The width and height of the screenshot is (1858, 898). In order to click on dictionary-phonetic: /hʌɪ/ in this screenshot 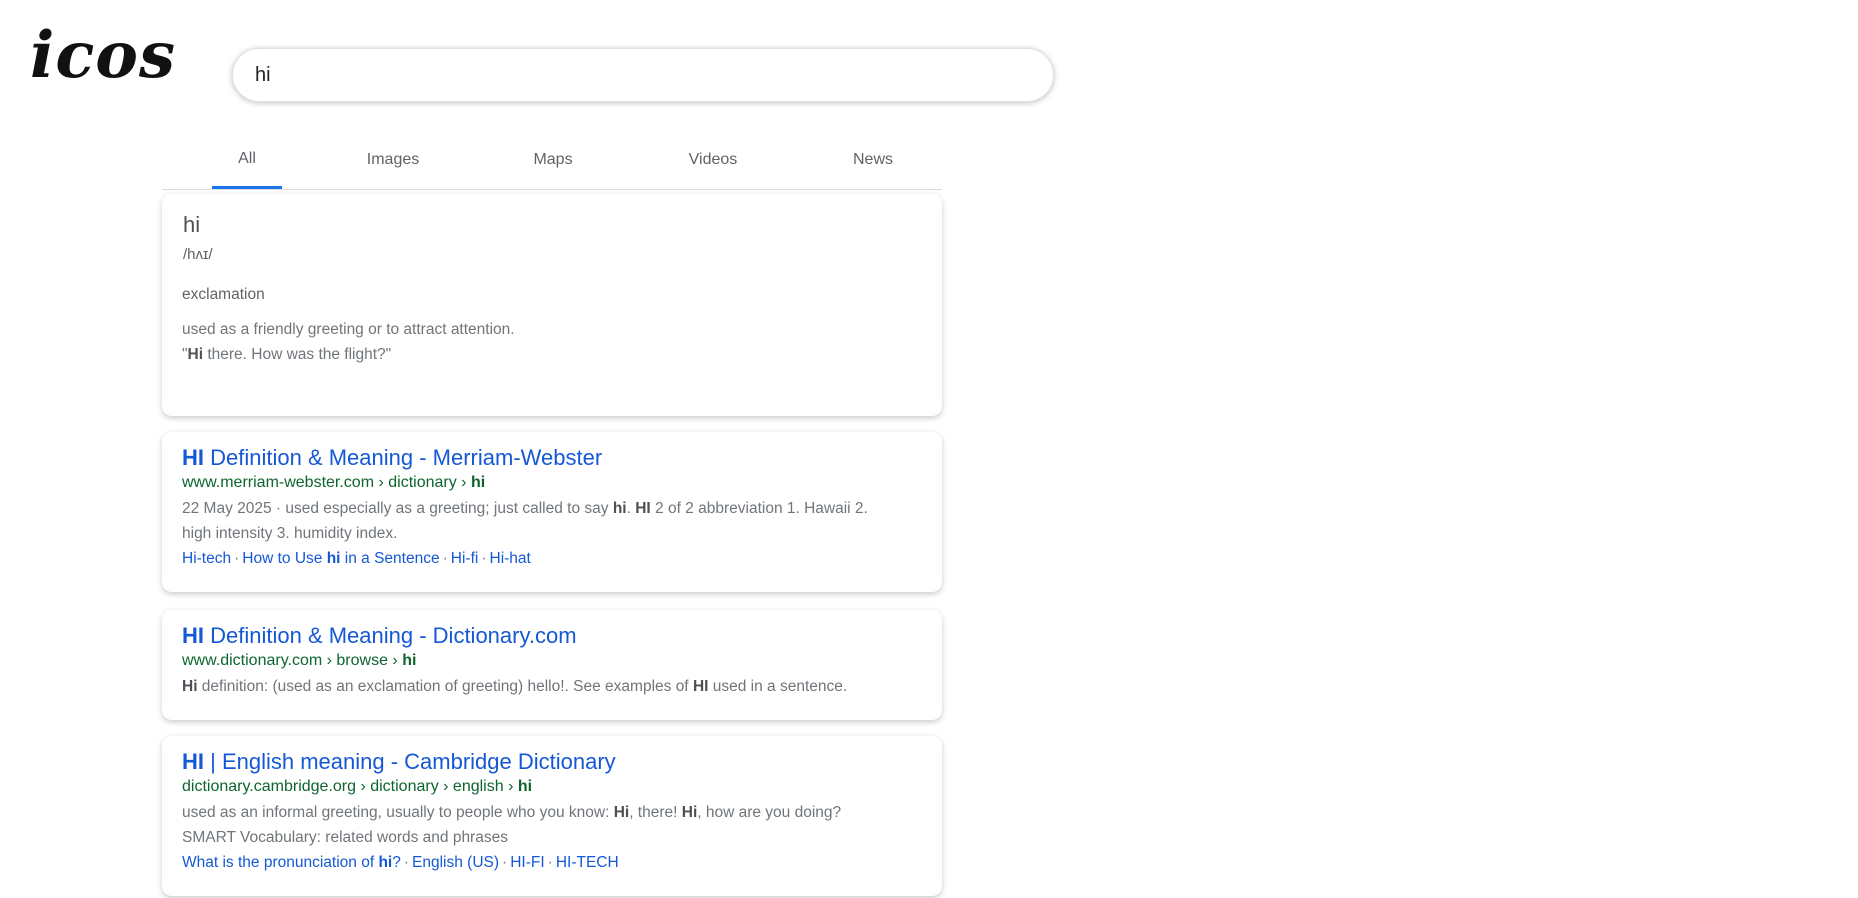, I will do `click(198, 254)`.